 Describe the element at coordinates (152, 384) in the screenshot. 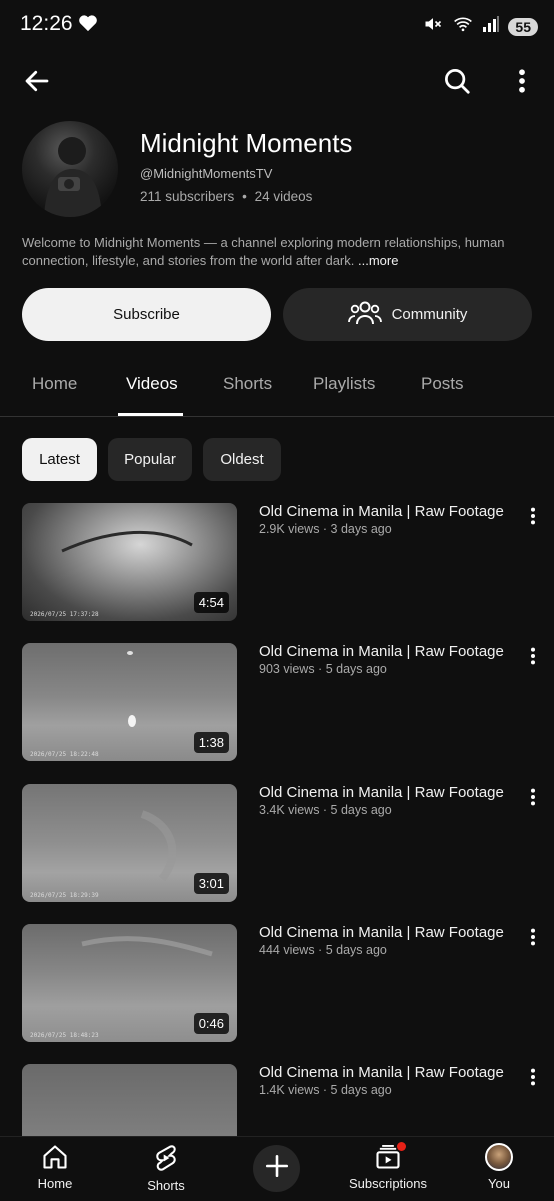

I see `tab-videos: Videos` at that location.